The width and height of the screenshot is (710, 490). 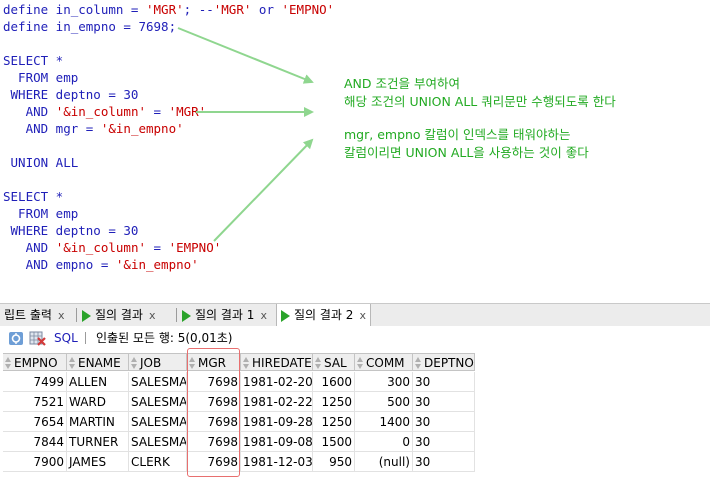 I want to click on fetch-status: 인출된 모든 행: 5(0,01초), so click(x=164, y=338).